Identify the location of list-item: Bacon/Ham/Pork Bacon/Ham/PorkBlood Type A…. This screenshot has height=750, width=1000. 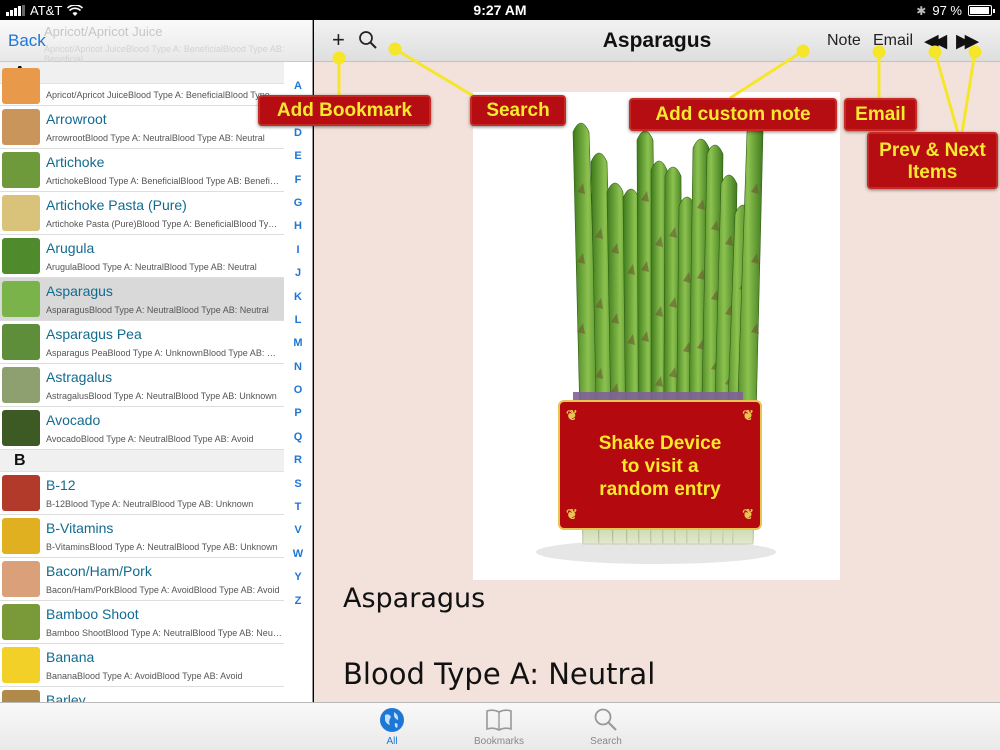
(142, 579).